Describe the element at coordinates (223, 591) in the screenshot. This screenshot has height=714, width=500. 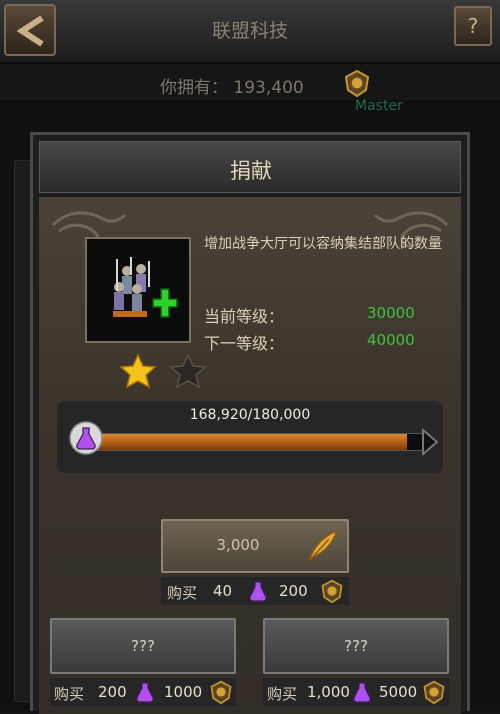
I see `donate-main-buy-count: 40` at that location.